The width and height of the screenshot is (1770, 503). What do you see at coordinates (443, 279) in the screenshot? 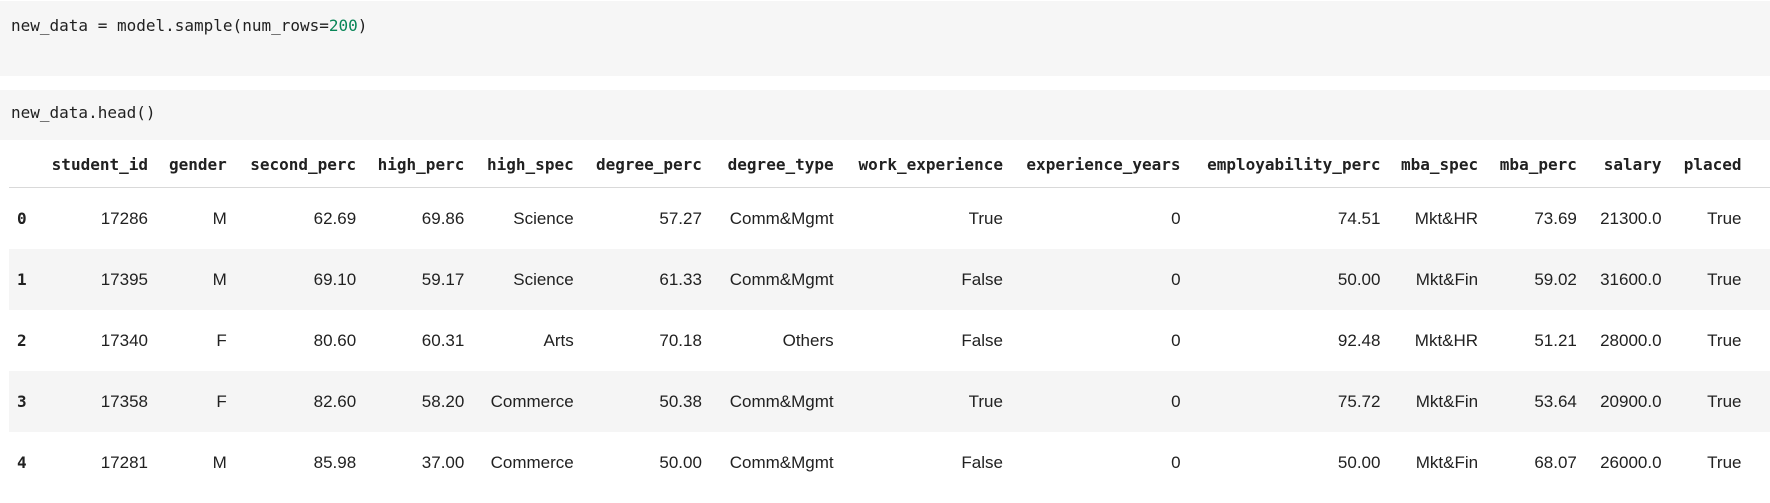
I see `table-cell: 59.17` at bounding box center [443, 279].